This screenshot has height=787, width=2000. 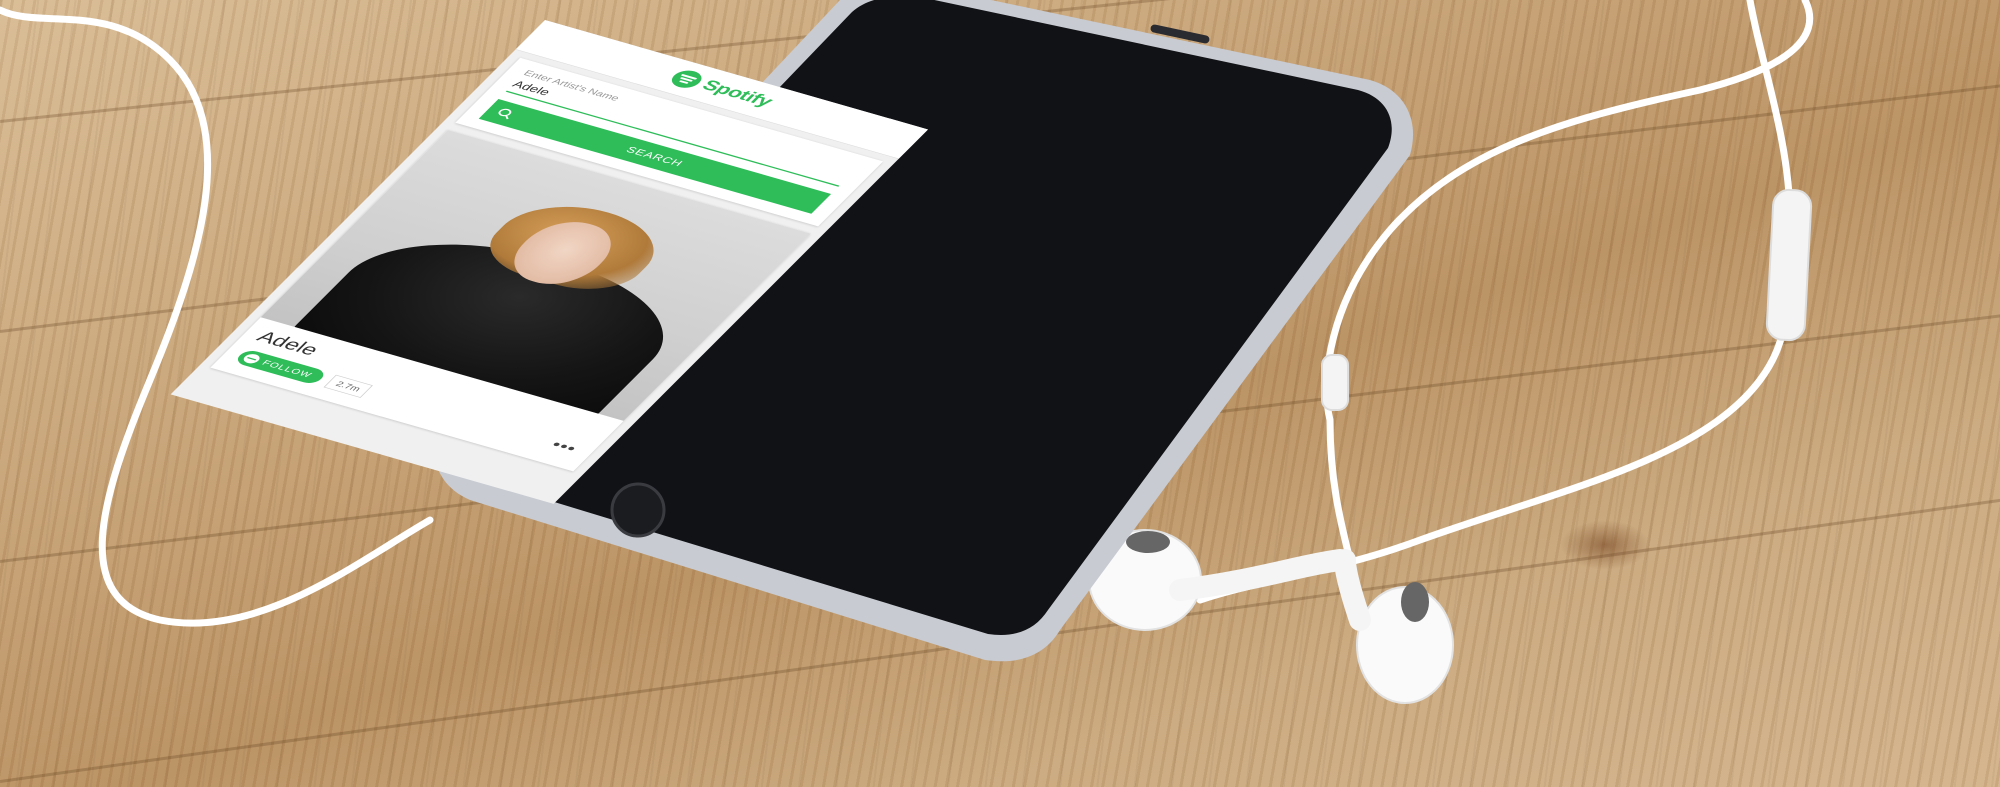 I want to click on logo-text: Spotify, so click(x=737, y=93).